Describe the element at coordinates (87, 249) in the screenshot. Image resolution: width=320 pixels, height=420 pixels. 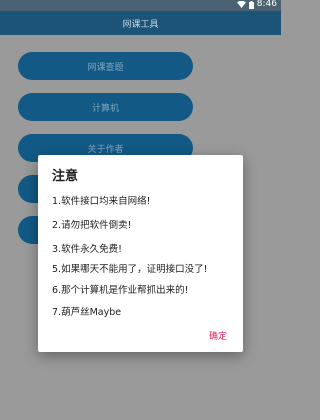
I see `dialog-line: 3.软件永久免费!` at that location.